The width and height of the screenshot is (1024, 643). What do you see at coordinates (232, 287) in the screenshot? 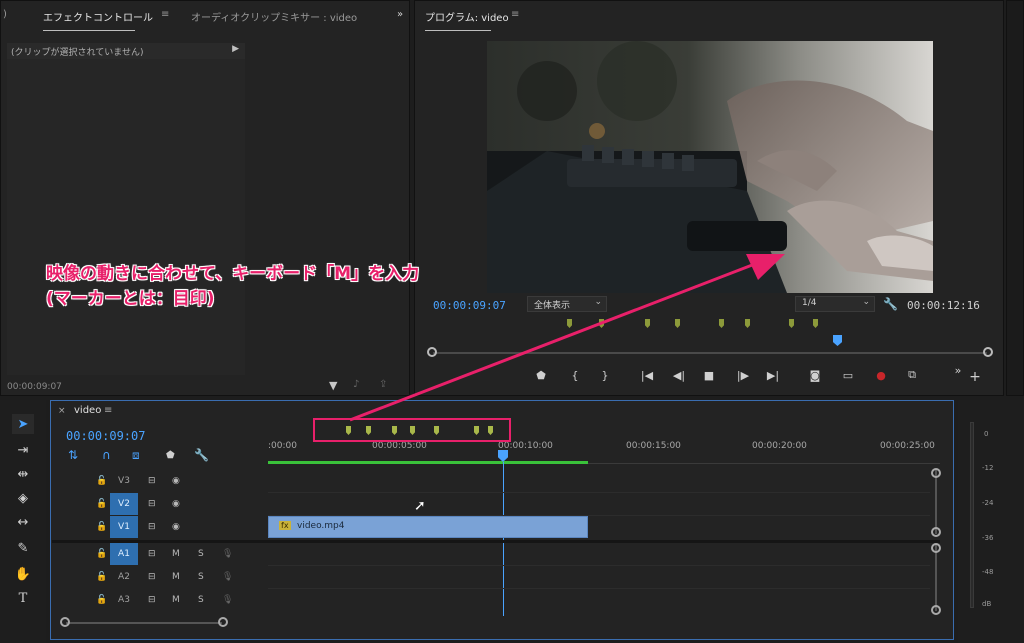
I see `annotation-text: 映像の動きに合わせて、キーボード「M」を入力 (マーカーとは：目印)` at bounding box center [232, 287].